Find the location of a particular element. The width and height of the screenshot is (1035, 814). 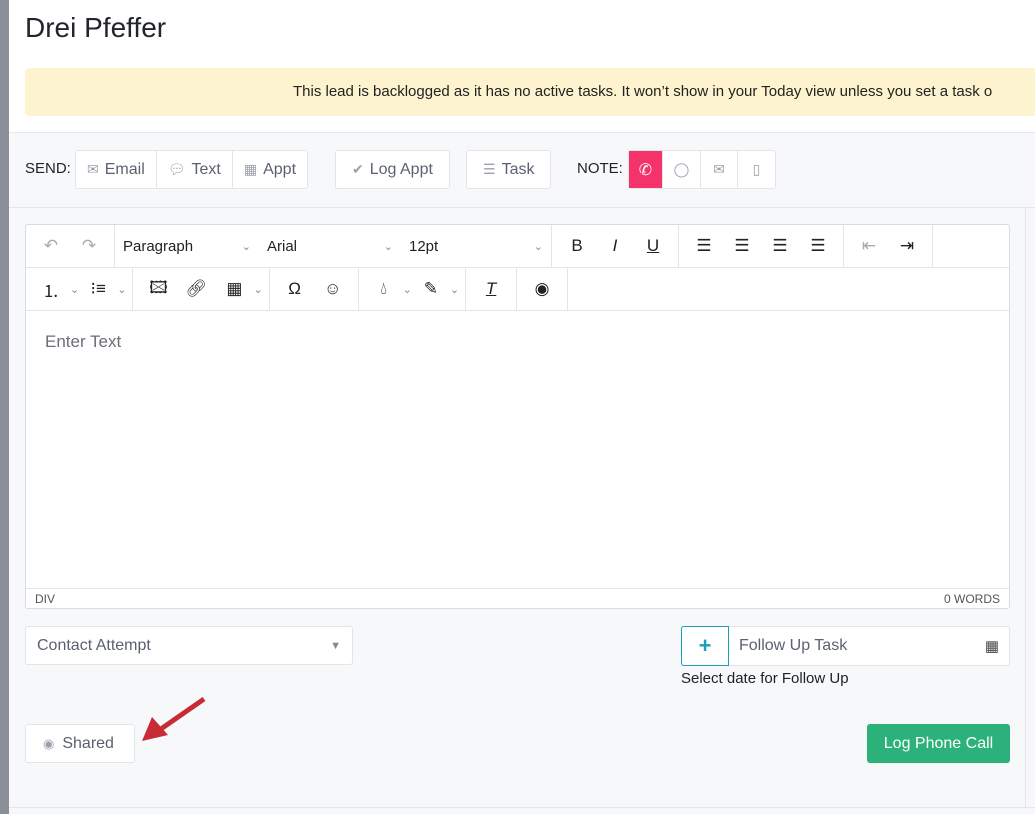

shared-button: ◉ Shared is located at coordinates (80, 743).